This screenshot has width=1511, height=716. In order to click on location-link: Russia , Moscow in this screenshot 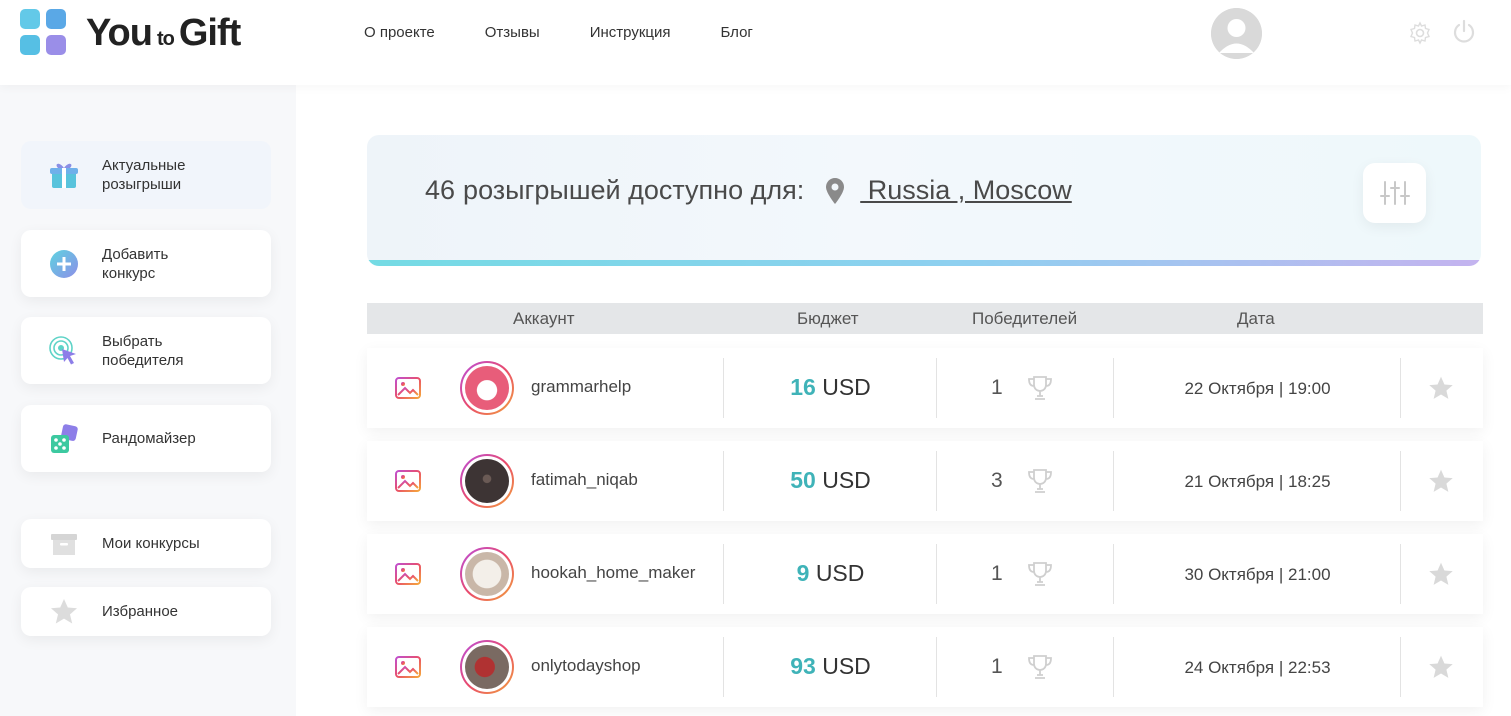, I will do `click(966, 190)`.